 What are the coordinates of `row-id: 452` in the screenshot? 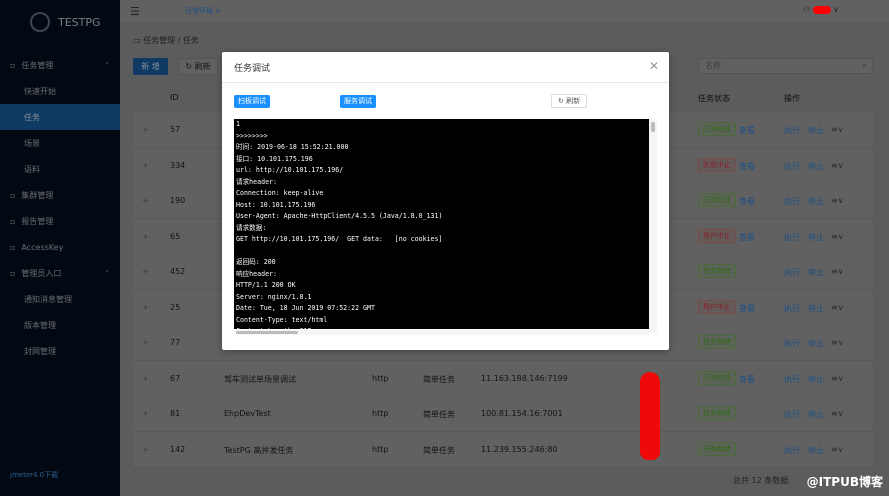 It's located at (178, 271).